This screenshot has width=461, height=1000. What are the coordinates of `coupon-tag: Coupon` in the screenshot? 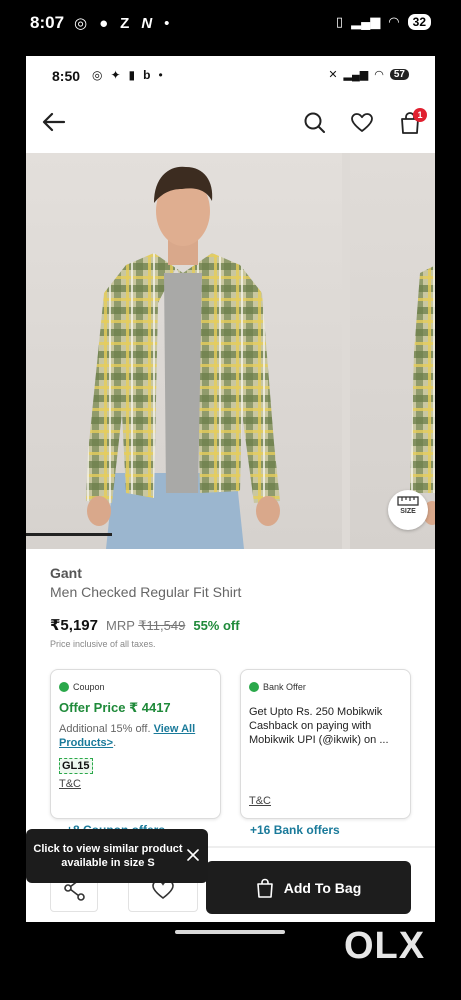 It's located at (82, 687).